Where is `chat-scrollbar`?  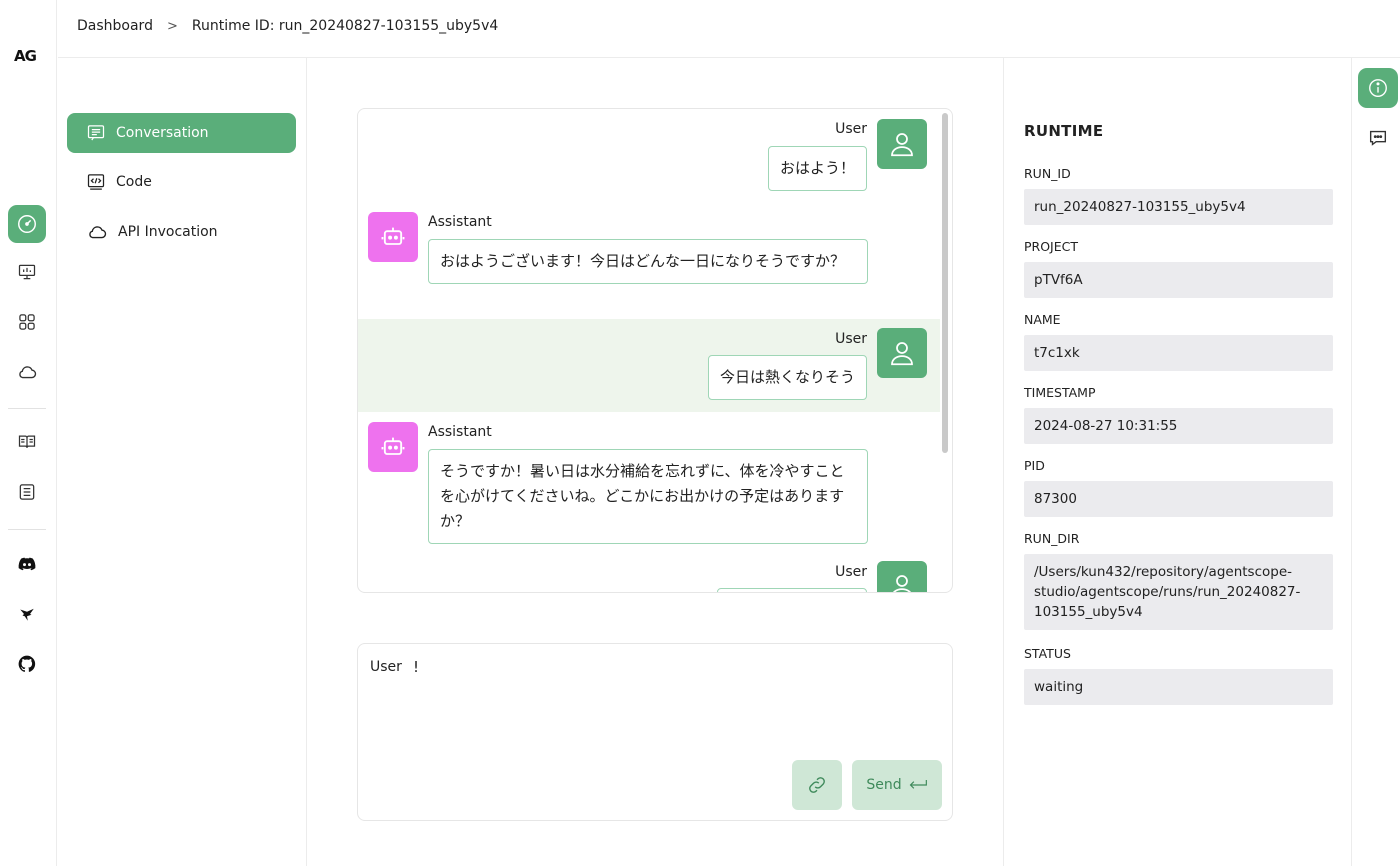 chat-scrollbar is located at coordinates (945, 283).